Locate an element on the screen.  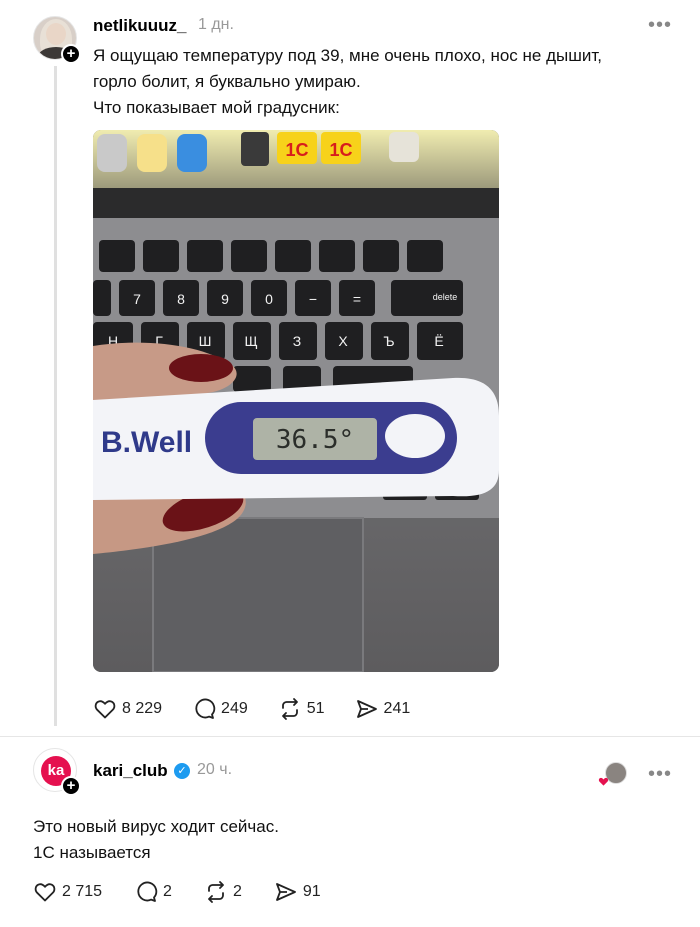
svg-text: З is located at coordinates (297, 341).